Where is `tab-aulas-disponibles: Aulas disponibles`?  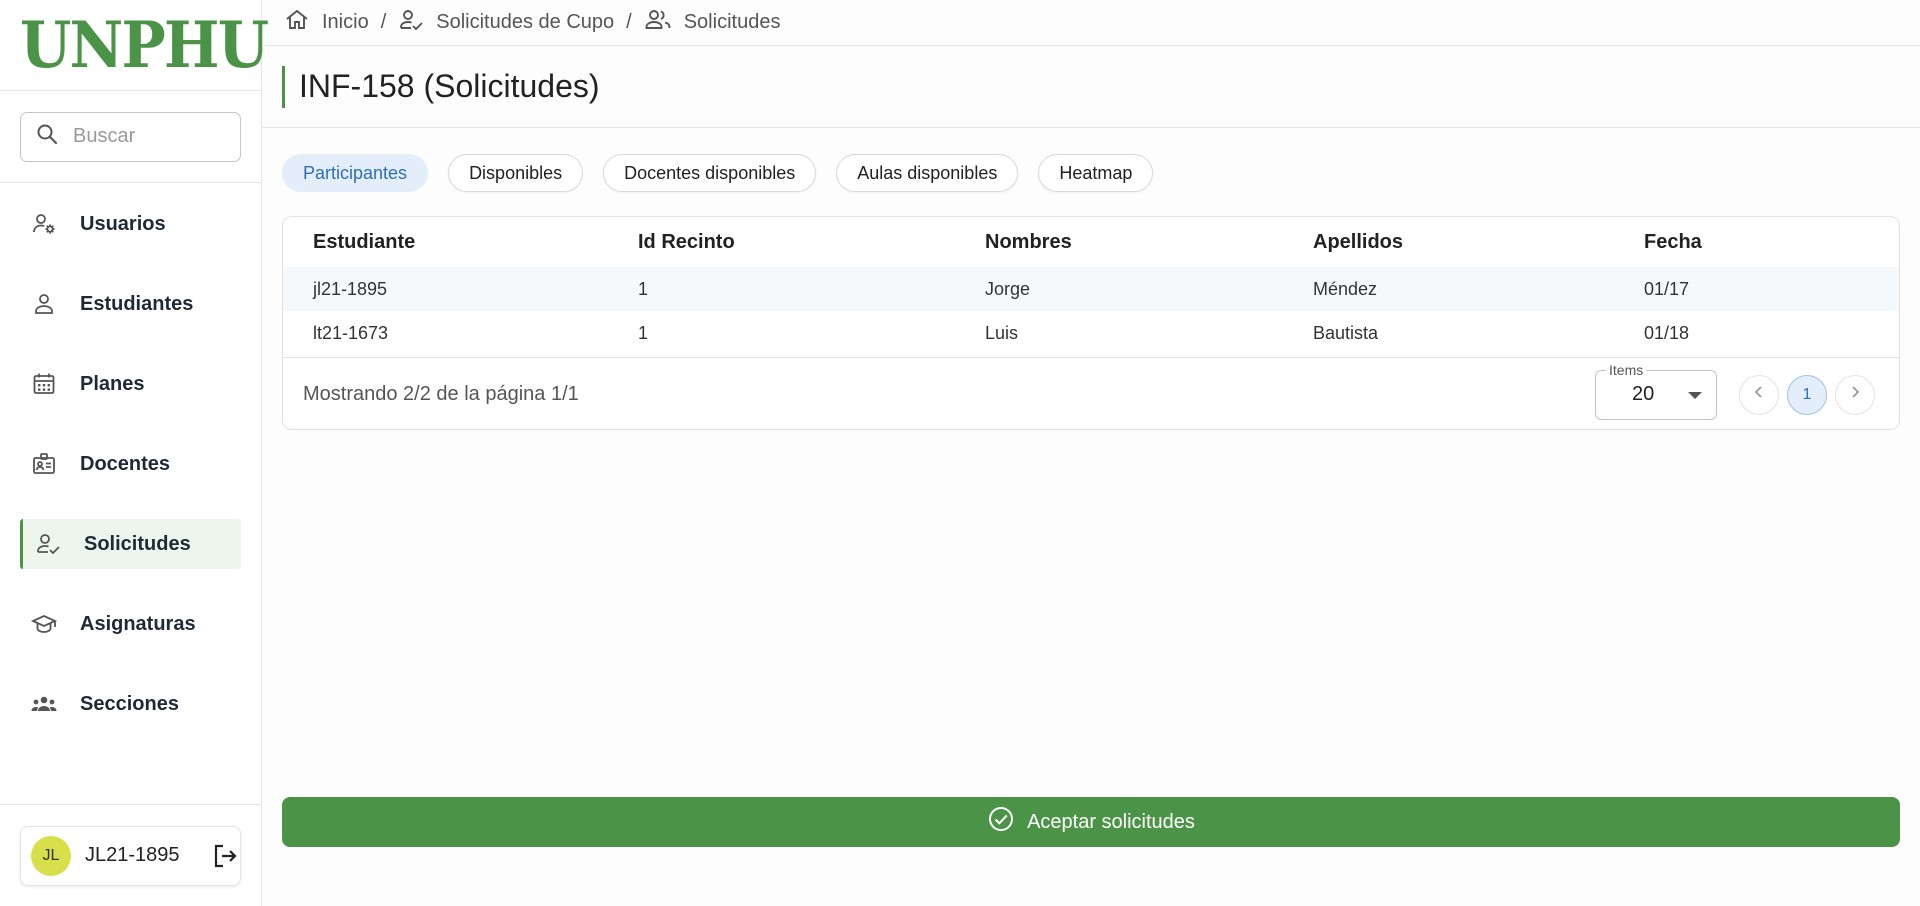 tab-aulas-disponibles: Aulas disponibles is located at coordinates (927, 173).